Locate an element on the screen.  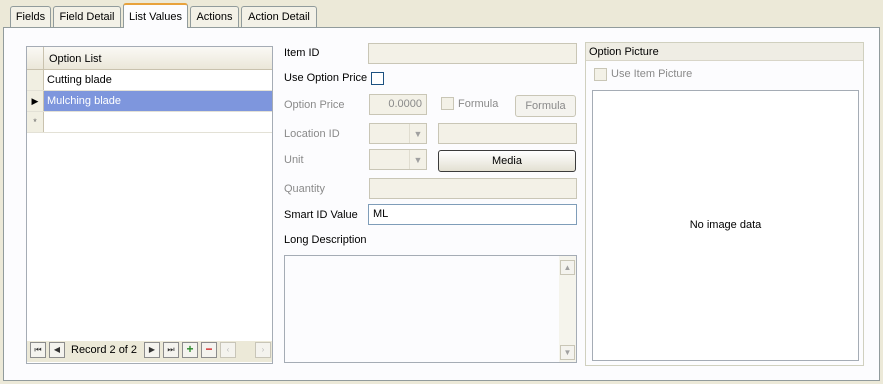
option-picture-title: Option Picture is located at coordinates (724, 52).